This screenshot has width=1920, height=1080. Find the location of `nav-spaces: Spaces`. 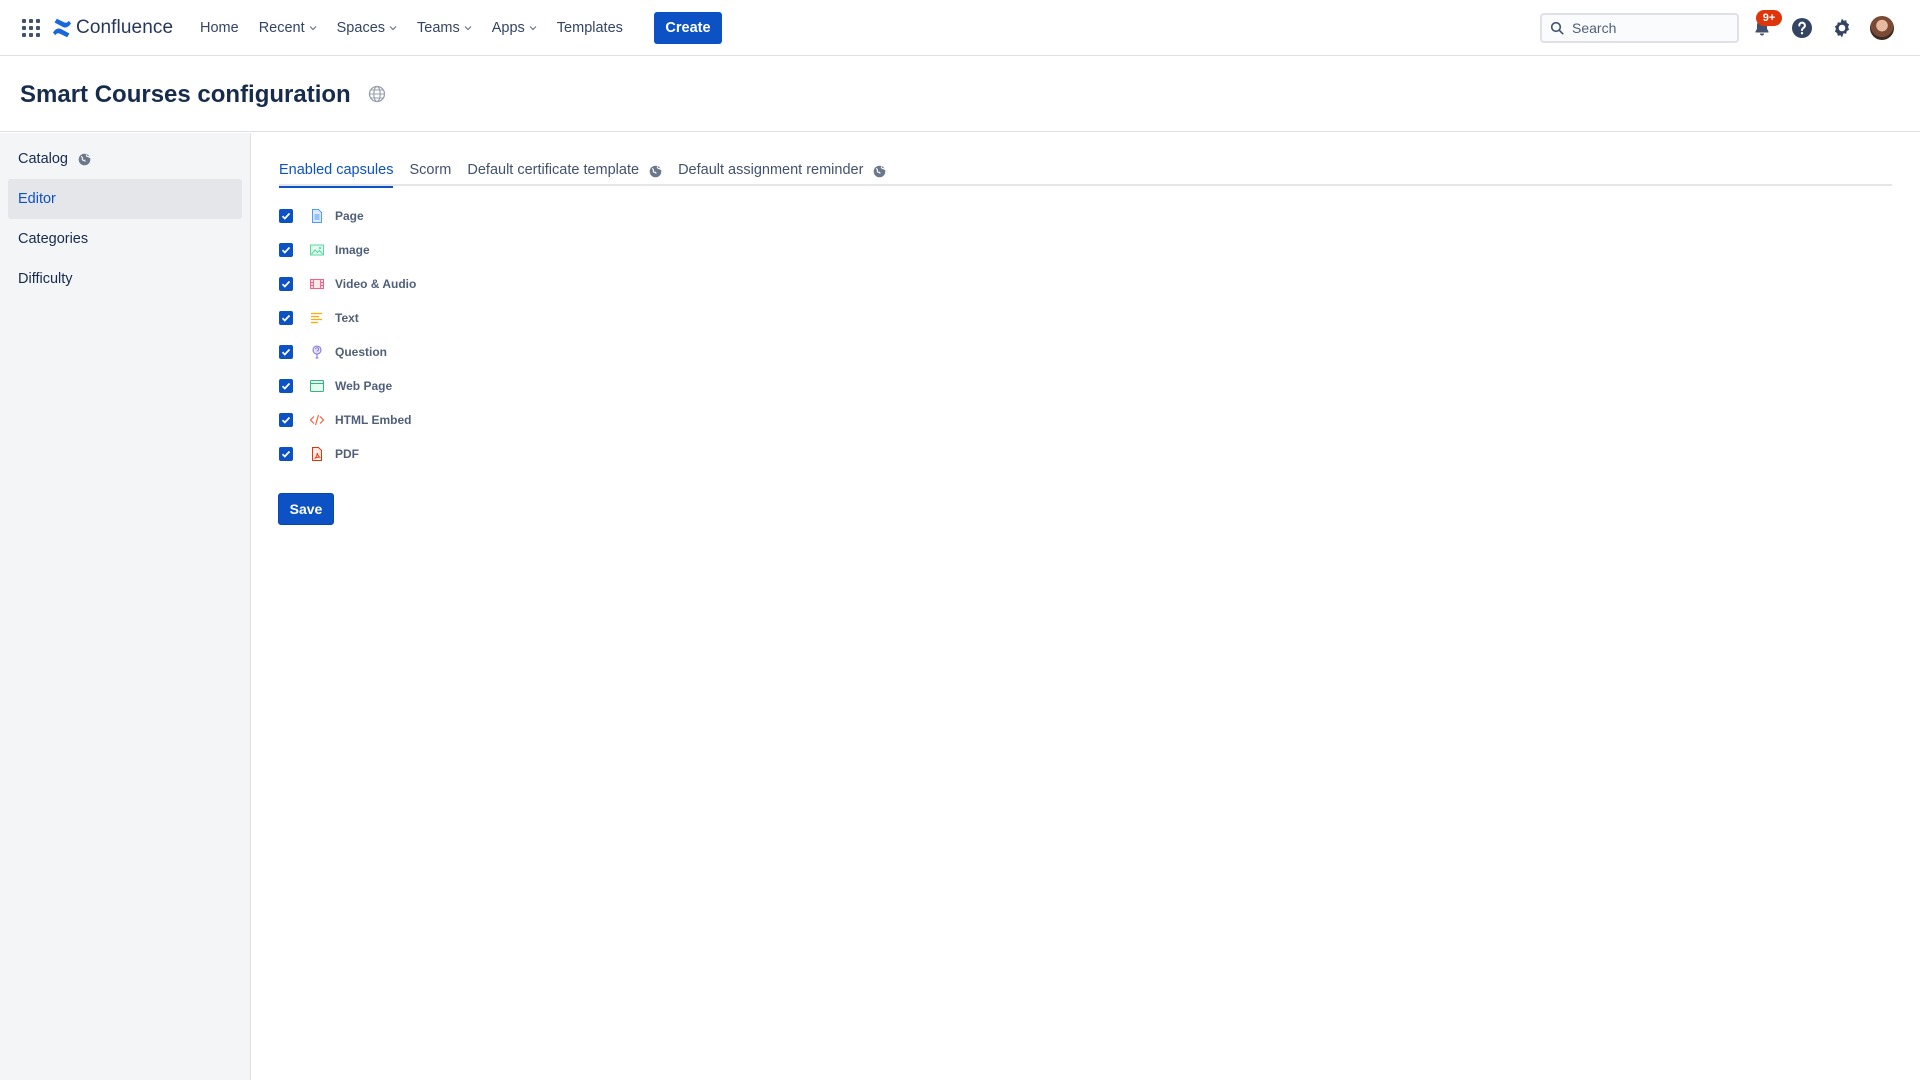

nav-spaces: Spaces is located at coordinates (367, 28).